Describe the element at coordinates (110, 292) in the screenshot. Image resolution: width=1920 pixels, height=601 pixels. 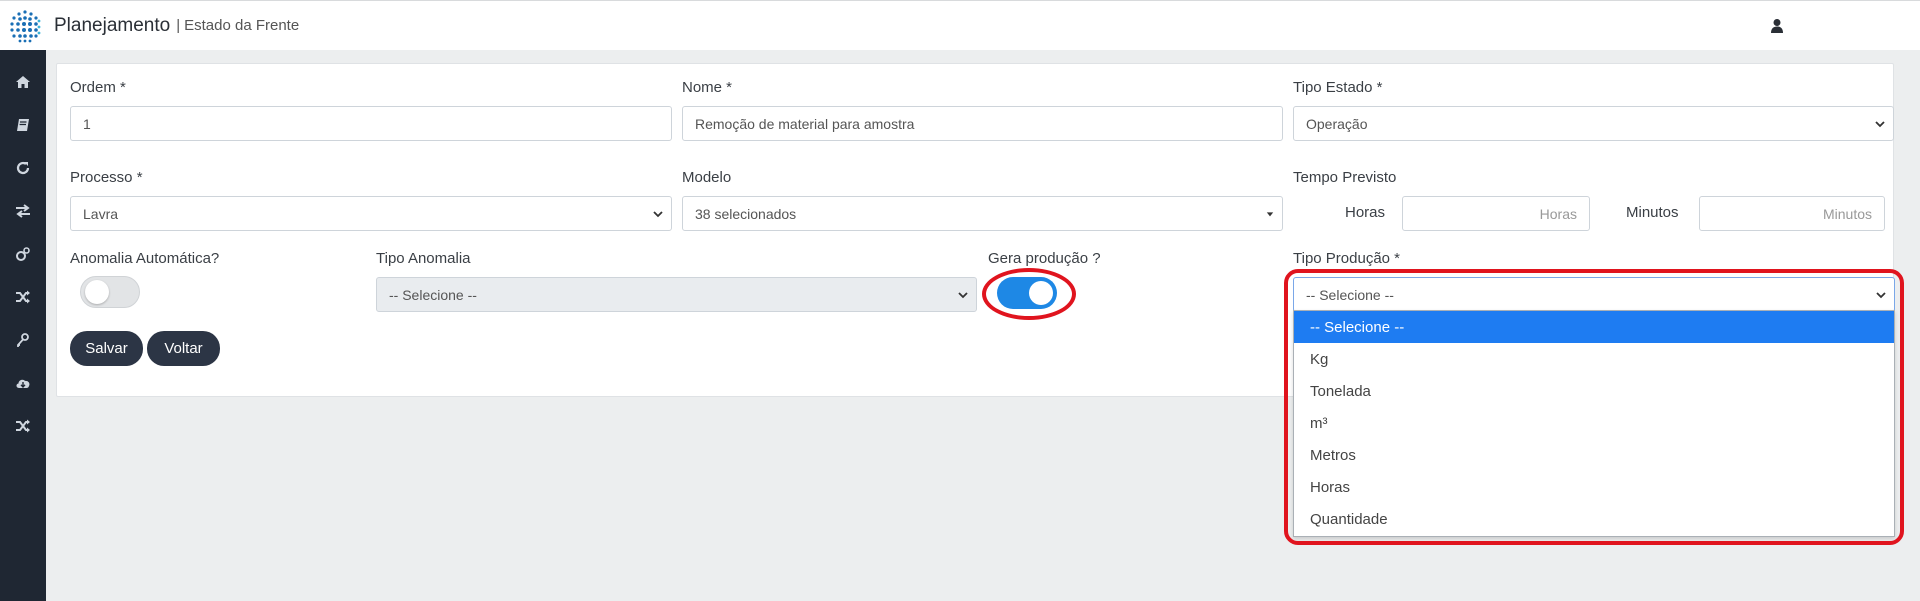
I see `anomalia-automatica-toggle` at that location.